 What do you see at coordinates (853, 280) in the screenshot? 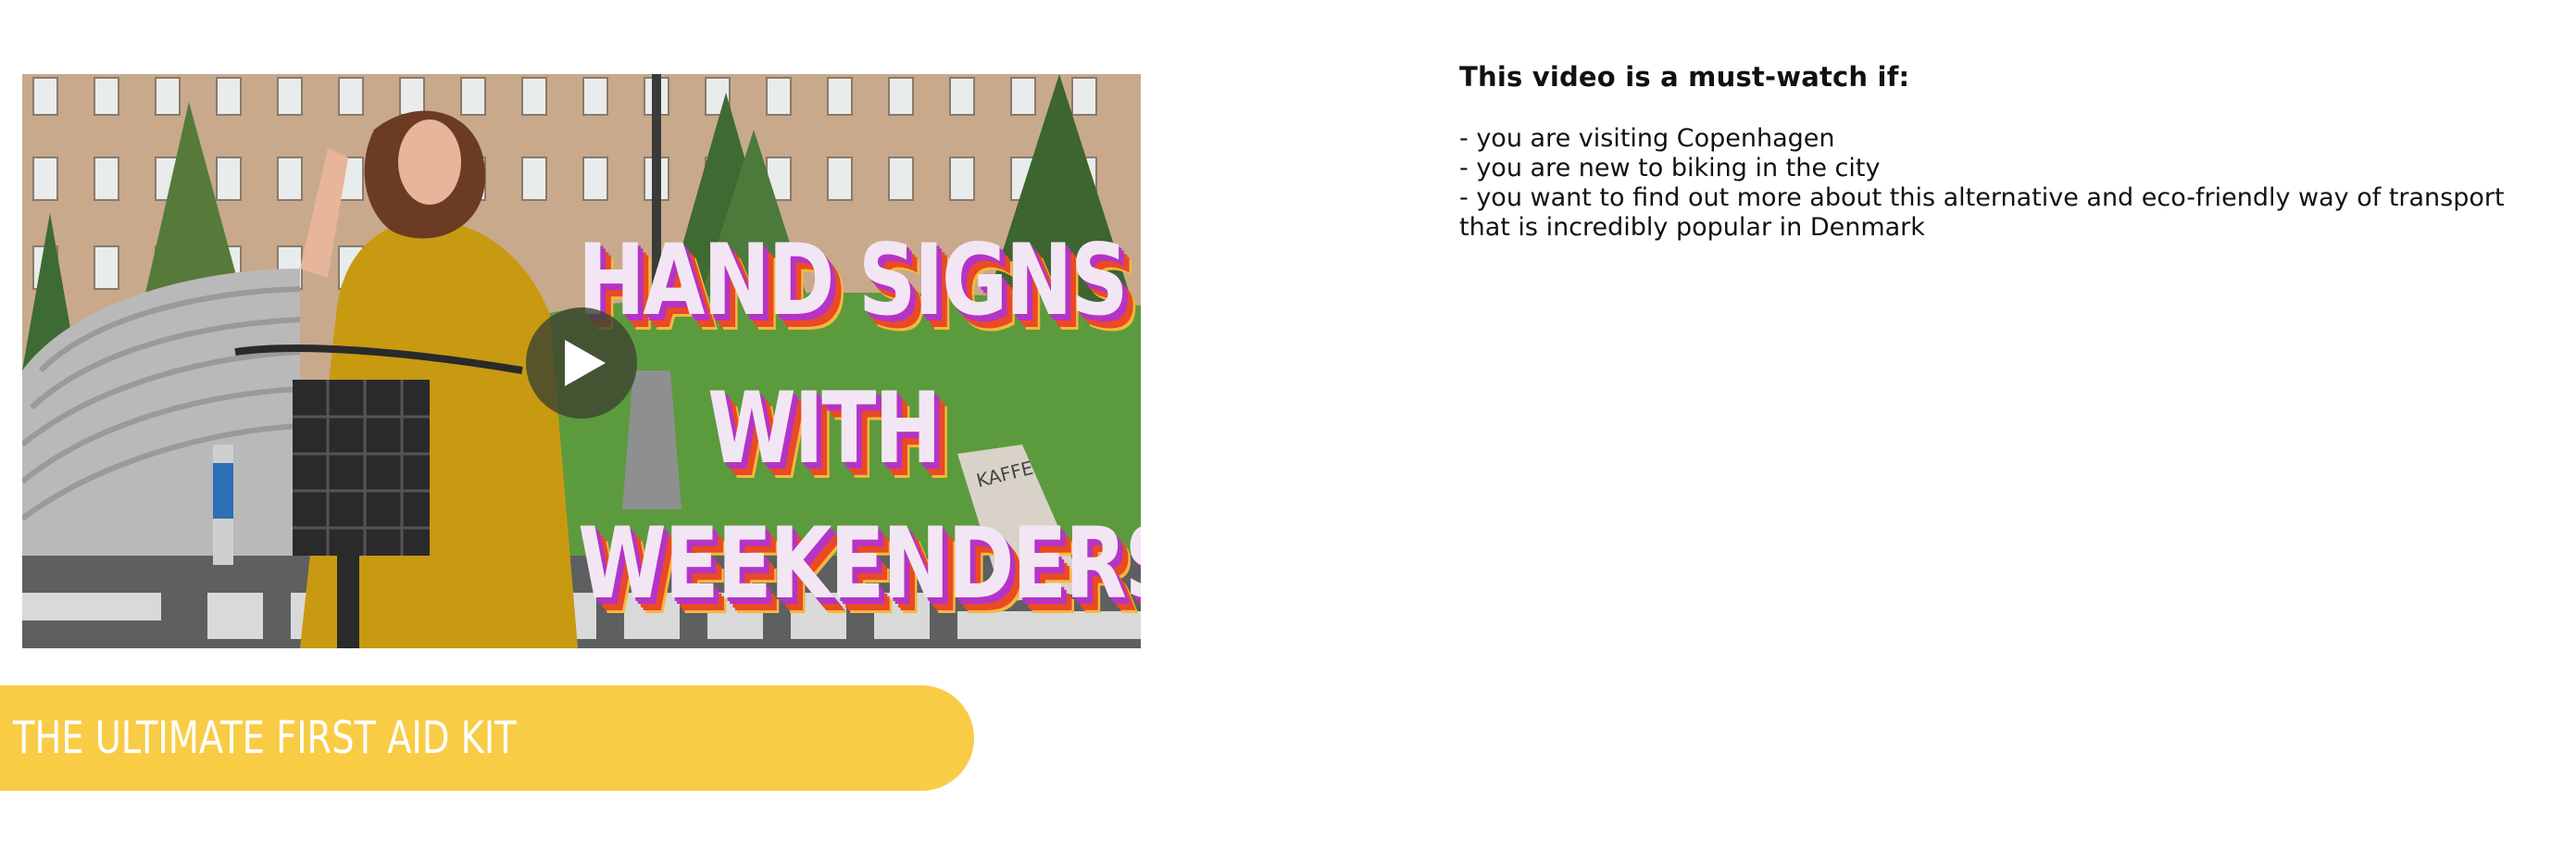
I see `video-title-line-1: HAND SIGNS` at bounding box center [853, 280].